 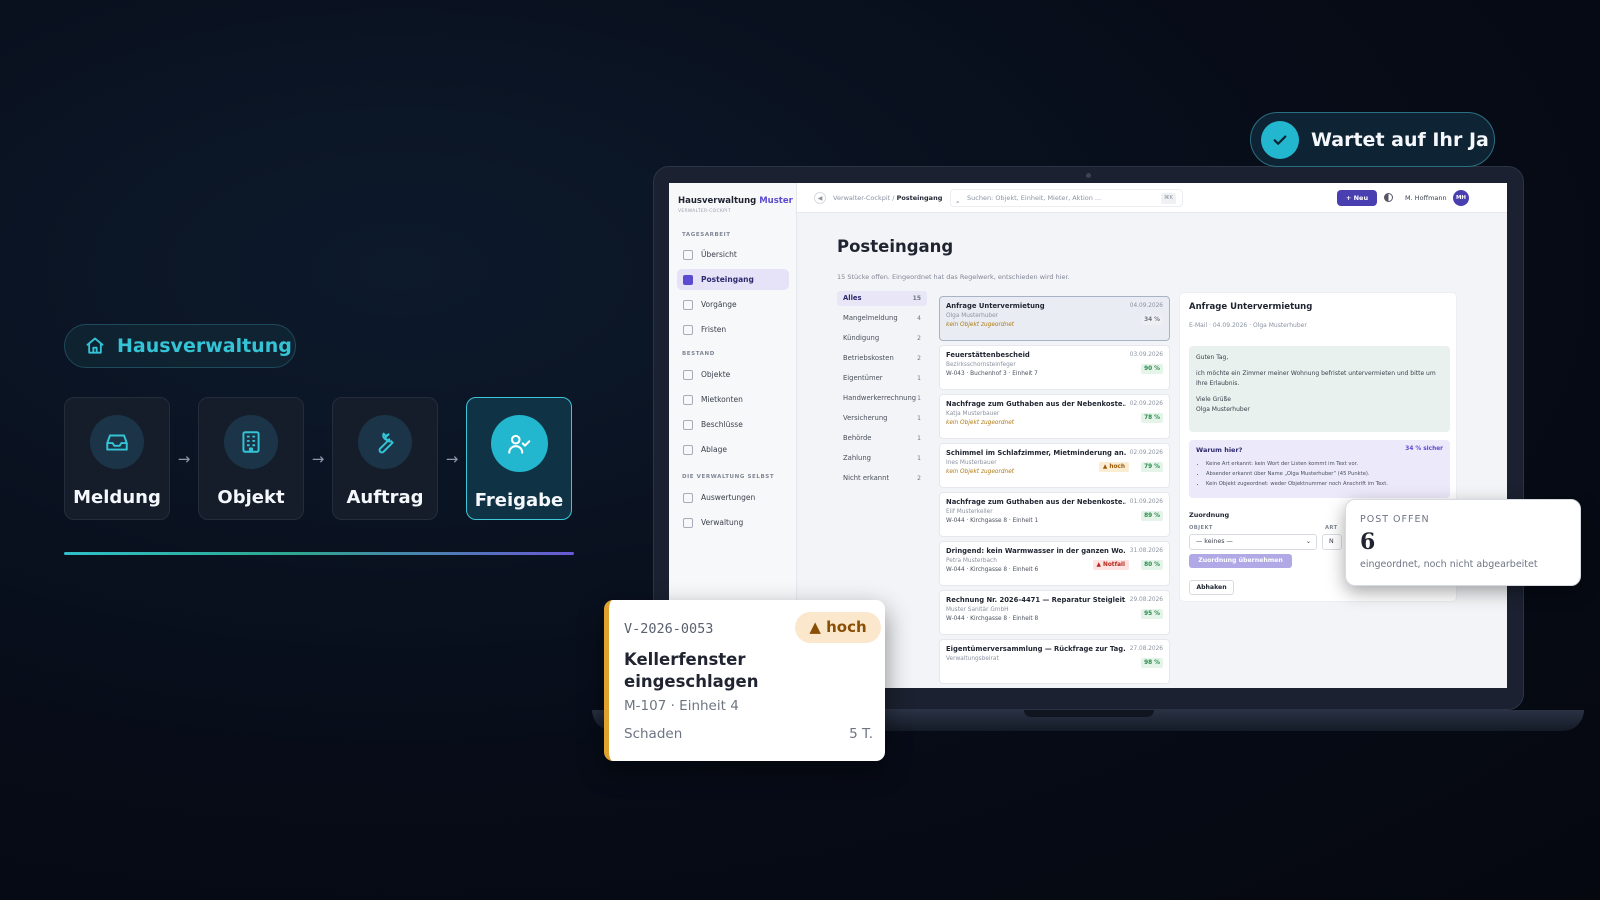 What do you see at coordinates (385, 458) in the screenshot?
I see `step-auftrag: Auftrag` at bounding box center [385, 458].